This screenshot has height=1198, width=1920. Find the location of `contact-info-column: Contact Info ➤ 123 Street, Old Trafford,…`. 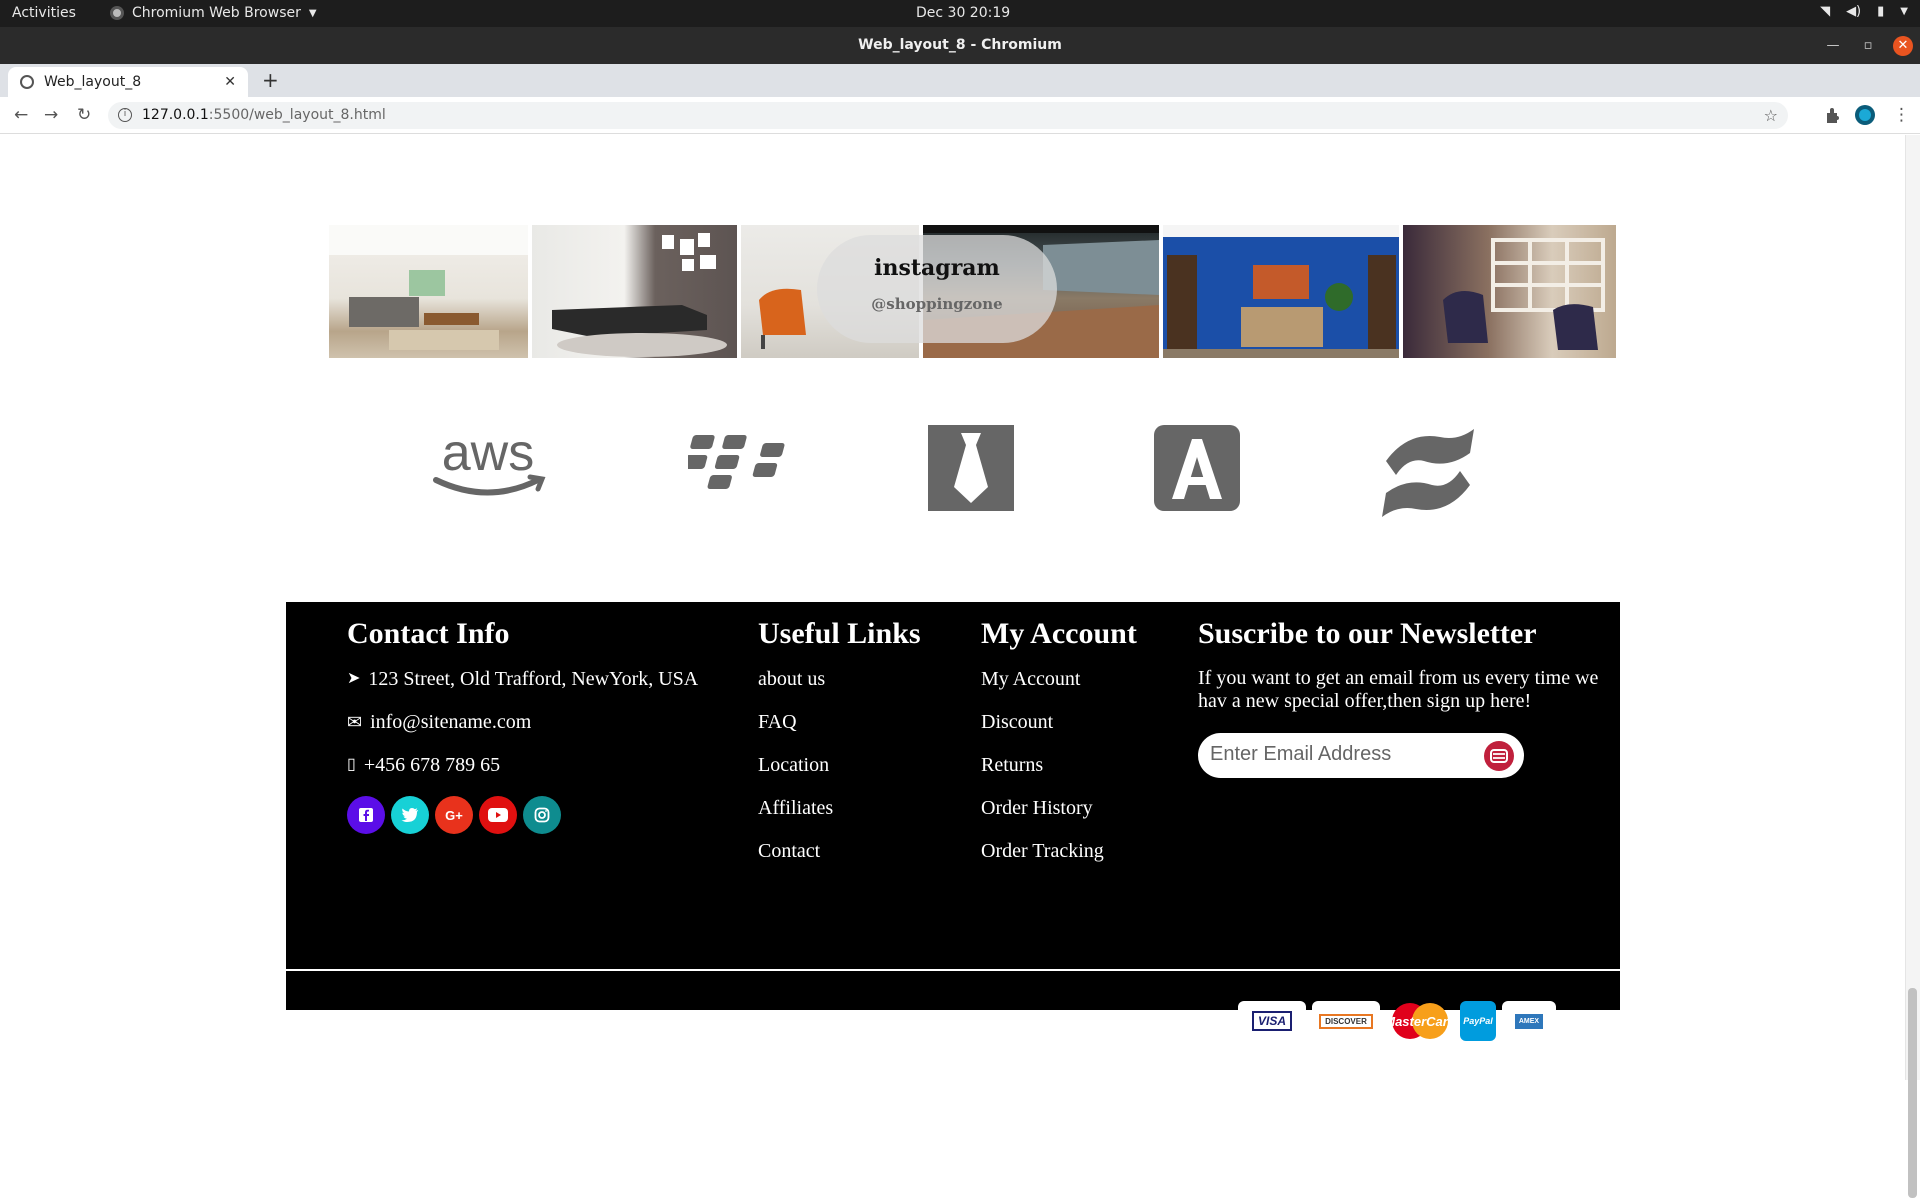

contact-info-column: Contact Info ➤ 123 Street, Old Trafford,… is located at coordinates (522, 725).